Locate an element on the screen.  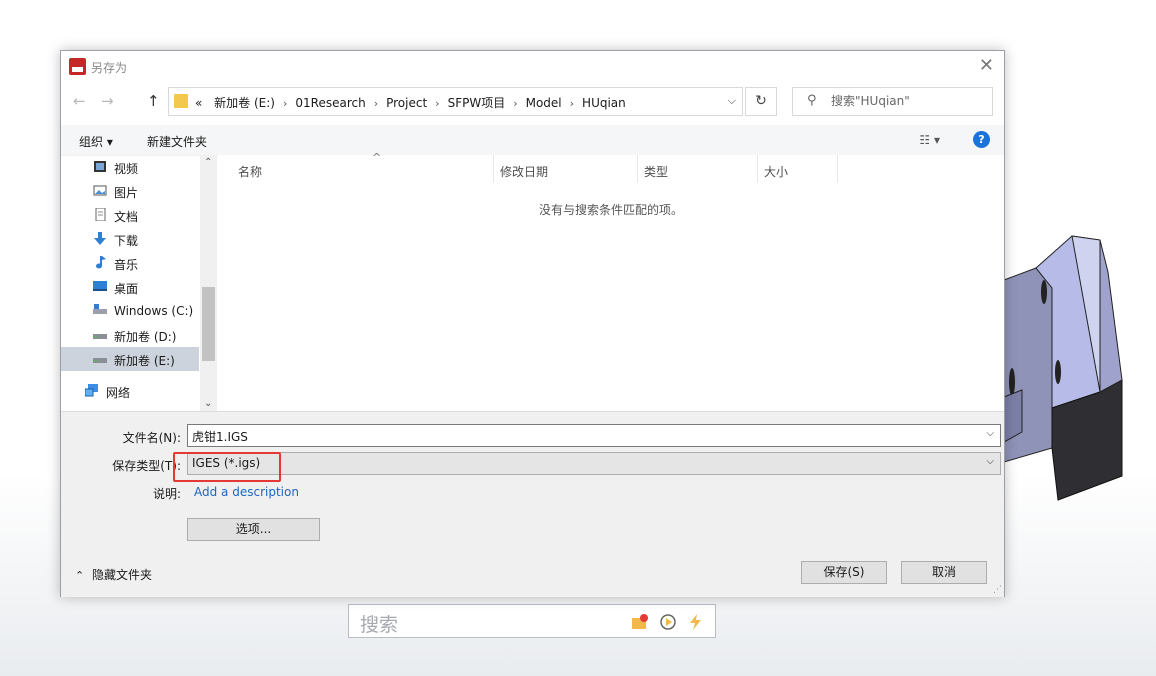
nav-item-music: 音乐 is located at coordinates (130, 263).